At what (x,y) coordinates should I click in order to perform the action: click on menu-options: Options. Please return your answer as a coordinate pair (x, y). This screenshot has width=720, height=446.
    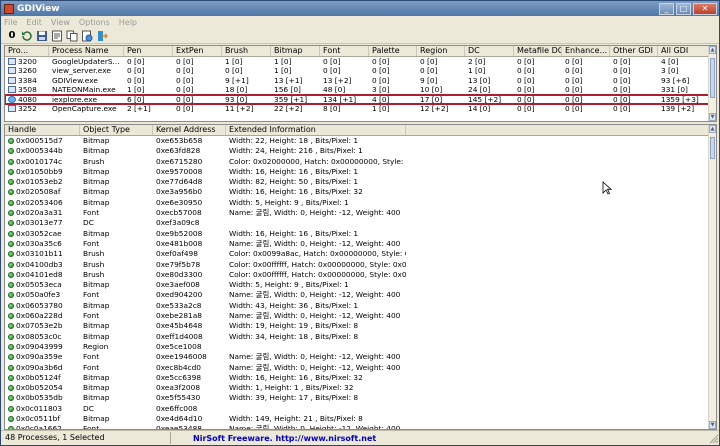
    Looking at the image, I should click on (94, 22).